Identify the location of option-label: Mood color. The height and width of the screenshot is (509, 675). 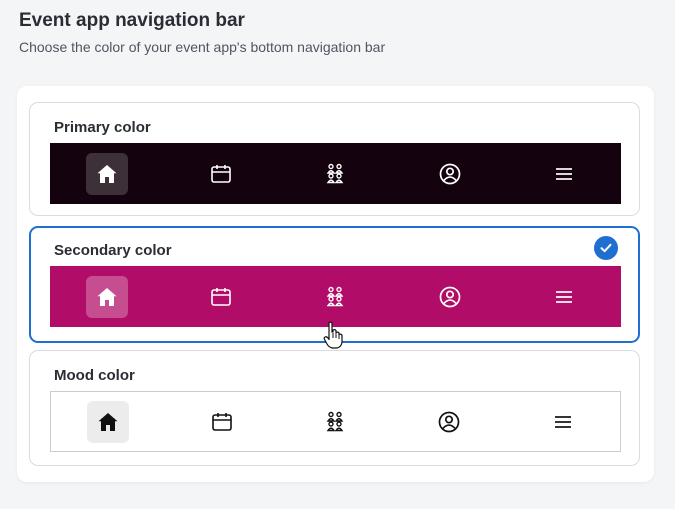
(94, 375).